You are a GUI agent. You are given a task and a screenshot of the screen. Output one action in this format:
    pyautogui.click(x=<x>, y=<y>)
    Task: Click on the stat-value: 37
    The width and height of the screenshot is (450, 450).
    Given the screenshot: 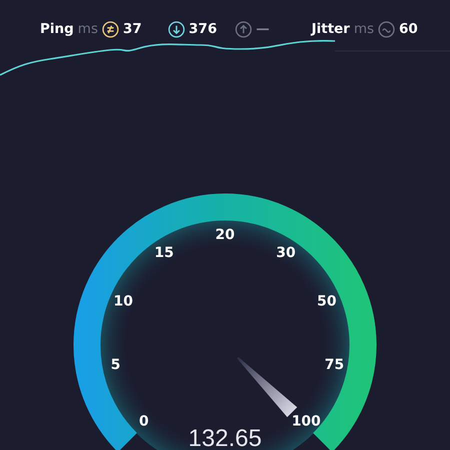 What is the action you would take?
    pyautogui.click(x=132, y=29)
    